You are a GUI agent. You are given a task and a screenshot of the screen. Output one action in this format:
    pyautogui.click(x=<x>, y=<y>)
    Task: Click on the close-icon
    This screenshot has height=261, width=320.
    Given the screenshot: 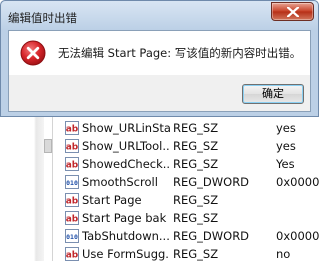 What is the action you would take?
    pyautogui.click(x=293, y=12)
    